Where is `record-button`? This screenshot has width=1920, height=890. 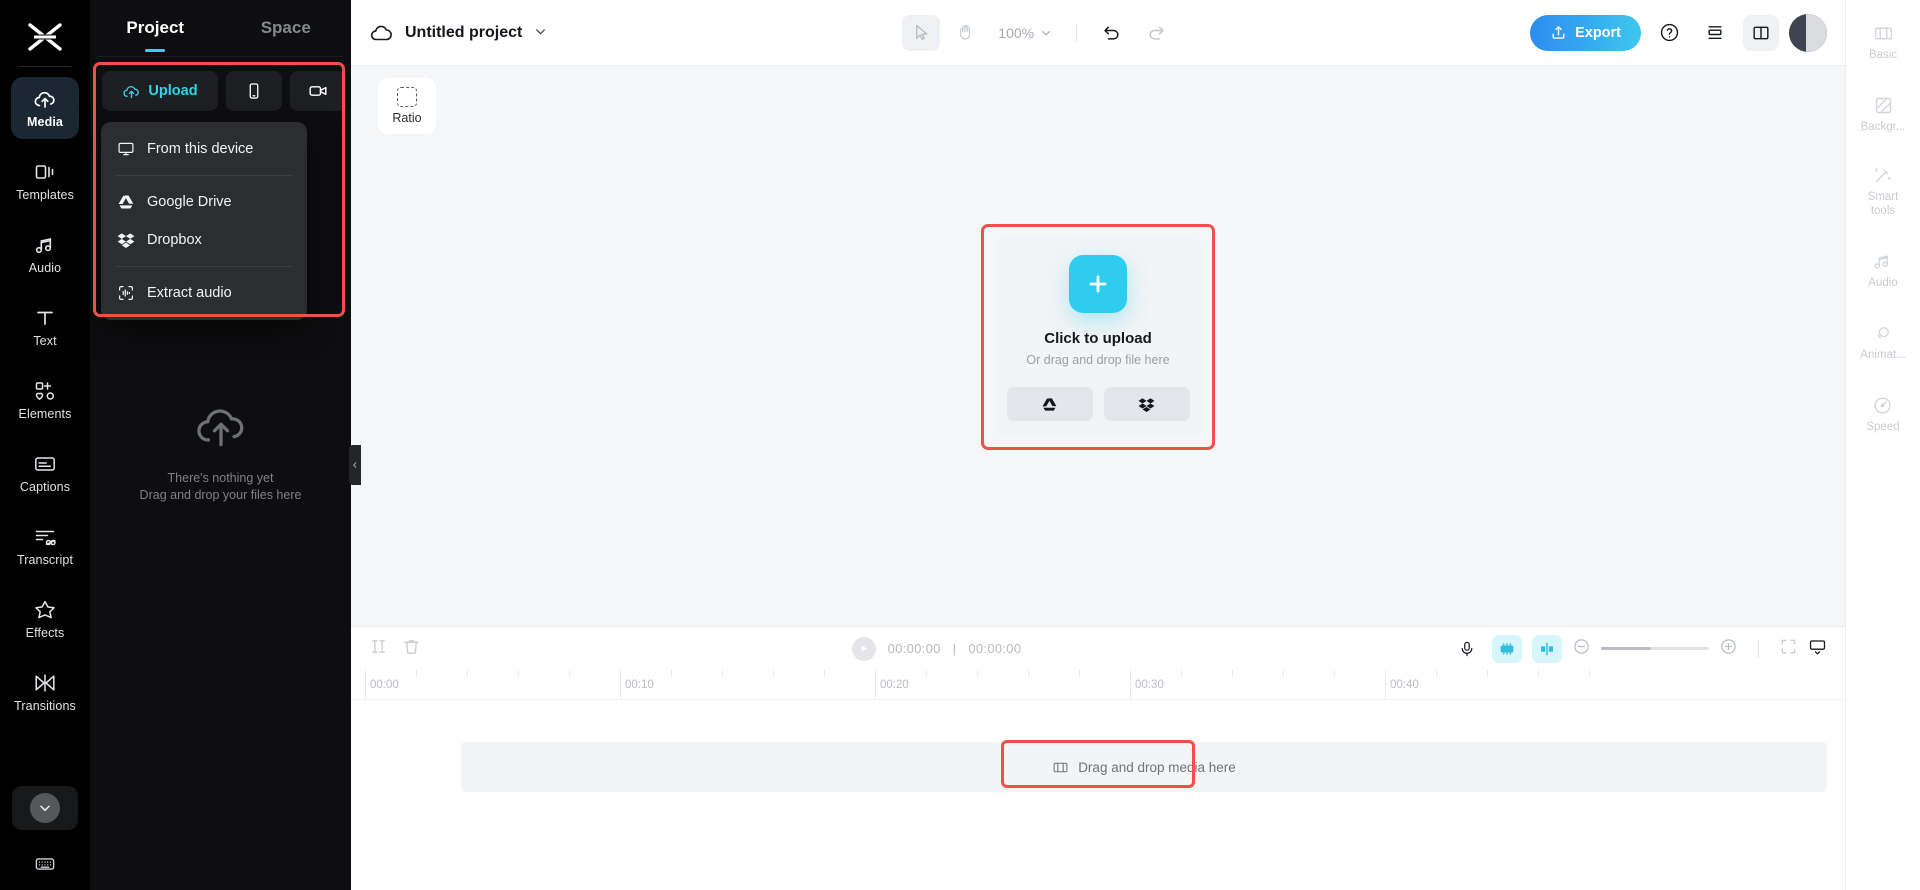 record-button is located at coordinates (318, 91).